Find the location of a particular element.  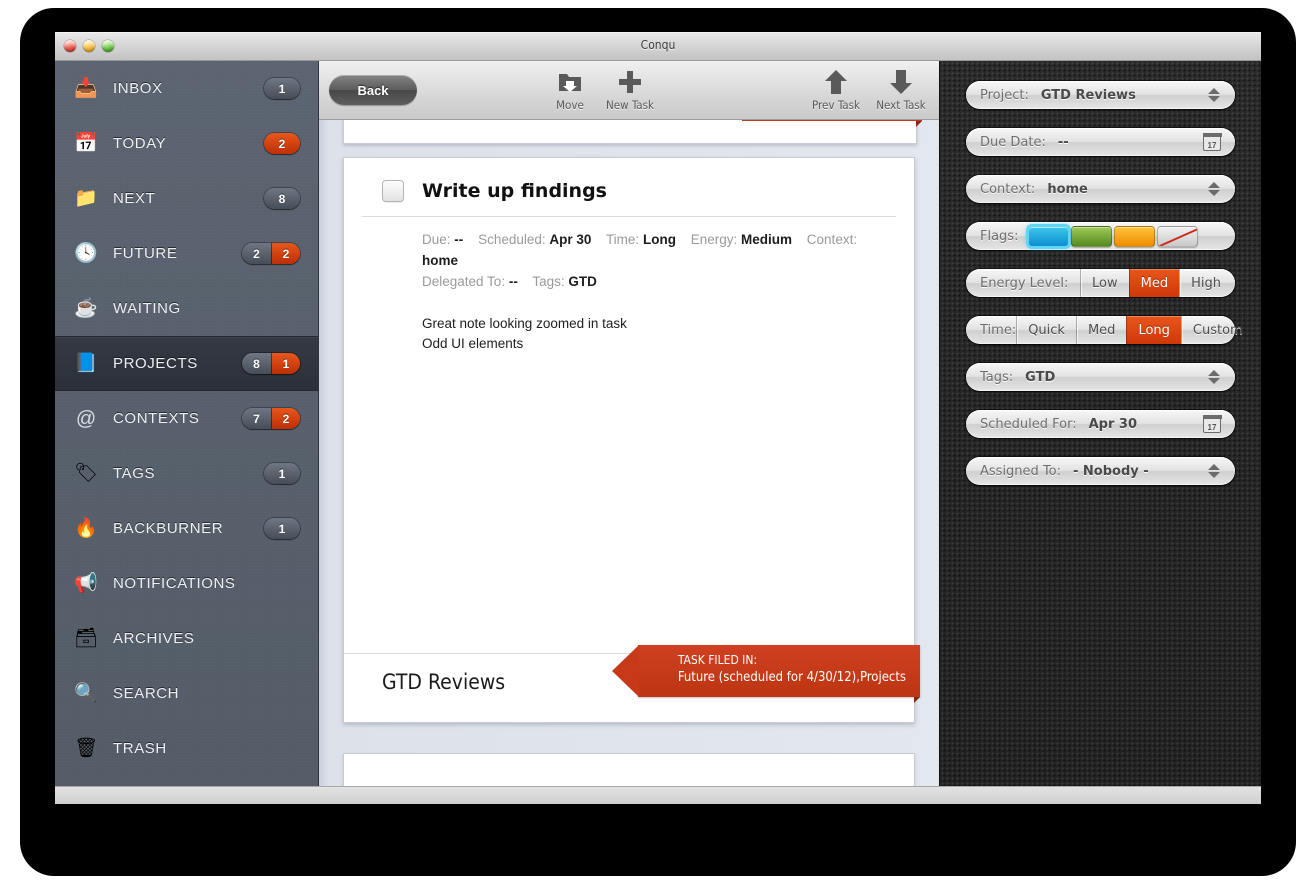

time-option-long: Long is located at coordinates (1153, 330).